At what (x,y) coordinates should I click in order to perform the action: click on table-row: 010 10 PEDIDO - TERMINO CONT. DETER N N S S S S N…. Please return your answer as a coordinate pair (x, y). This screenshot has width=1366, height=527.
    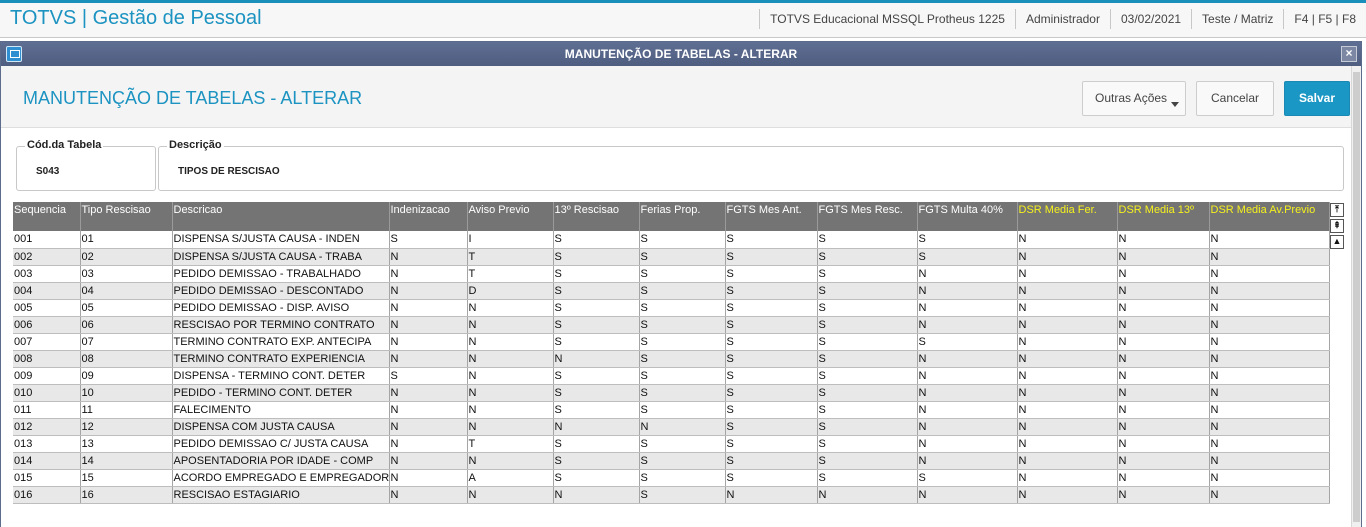
    Looking at the image, I should click on (671, 393).